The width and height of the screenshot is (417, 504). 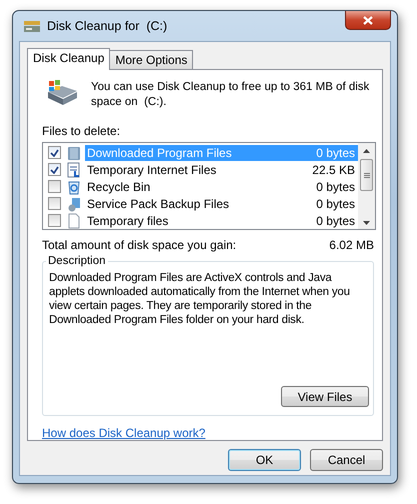 What do you see at coordinates (74, 220) in the screenshot?
I see `blank-file-icon` at bounding box center [74, 220].